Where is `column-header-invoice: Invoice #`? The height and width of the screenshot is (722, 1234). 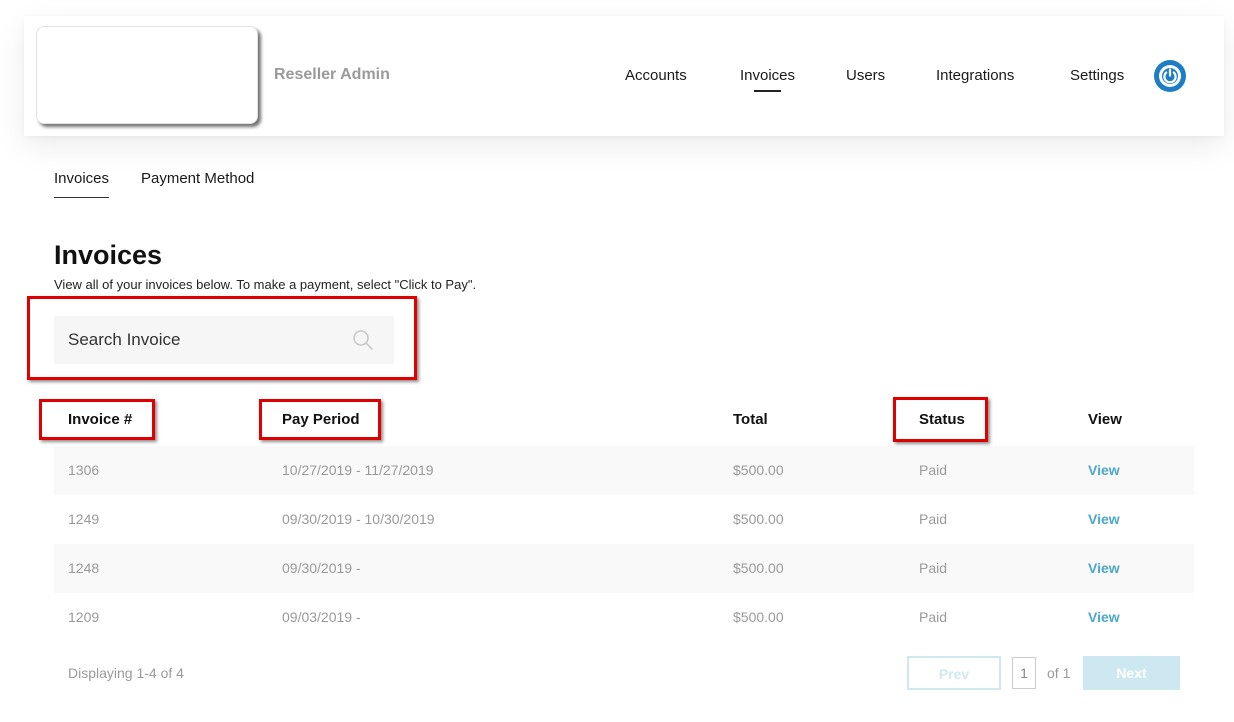 column-header-invoice: Invoice # is located at coordinates (100, 419).